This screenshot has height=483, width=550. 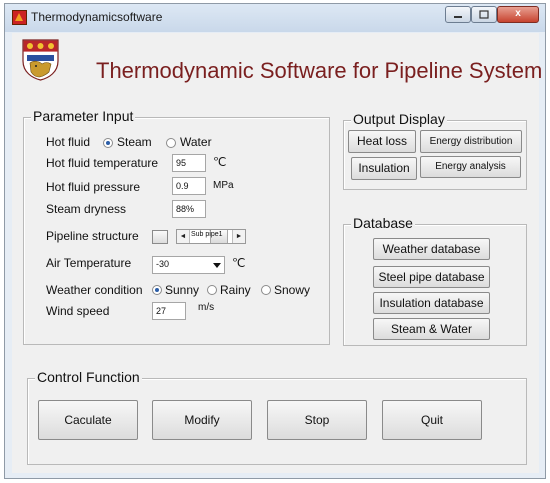 I want to click on close-button: x, so click(x=518, y=14).